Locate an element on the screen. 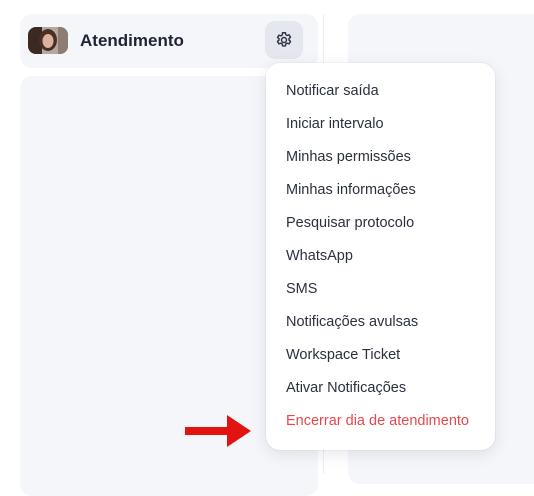 The height and width of the screenshot is (496, 534). menu-item-iniciar-intervalo: Iniciar intervalo is located at coordinates (380, 124).